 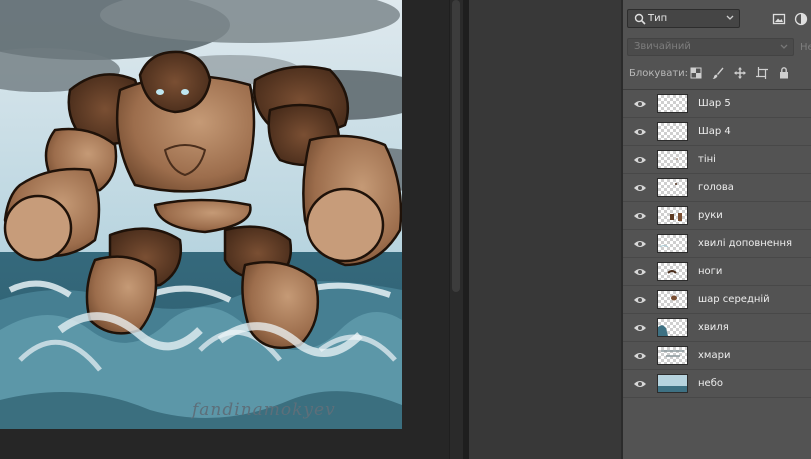 What do you see at coordinates (658, 18) in the screenshot?
I see `layer-filter-label: Тип` at bounding box center [658, 18].